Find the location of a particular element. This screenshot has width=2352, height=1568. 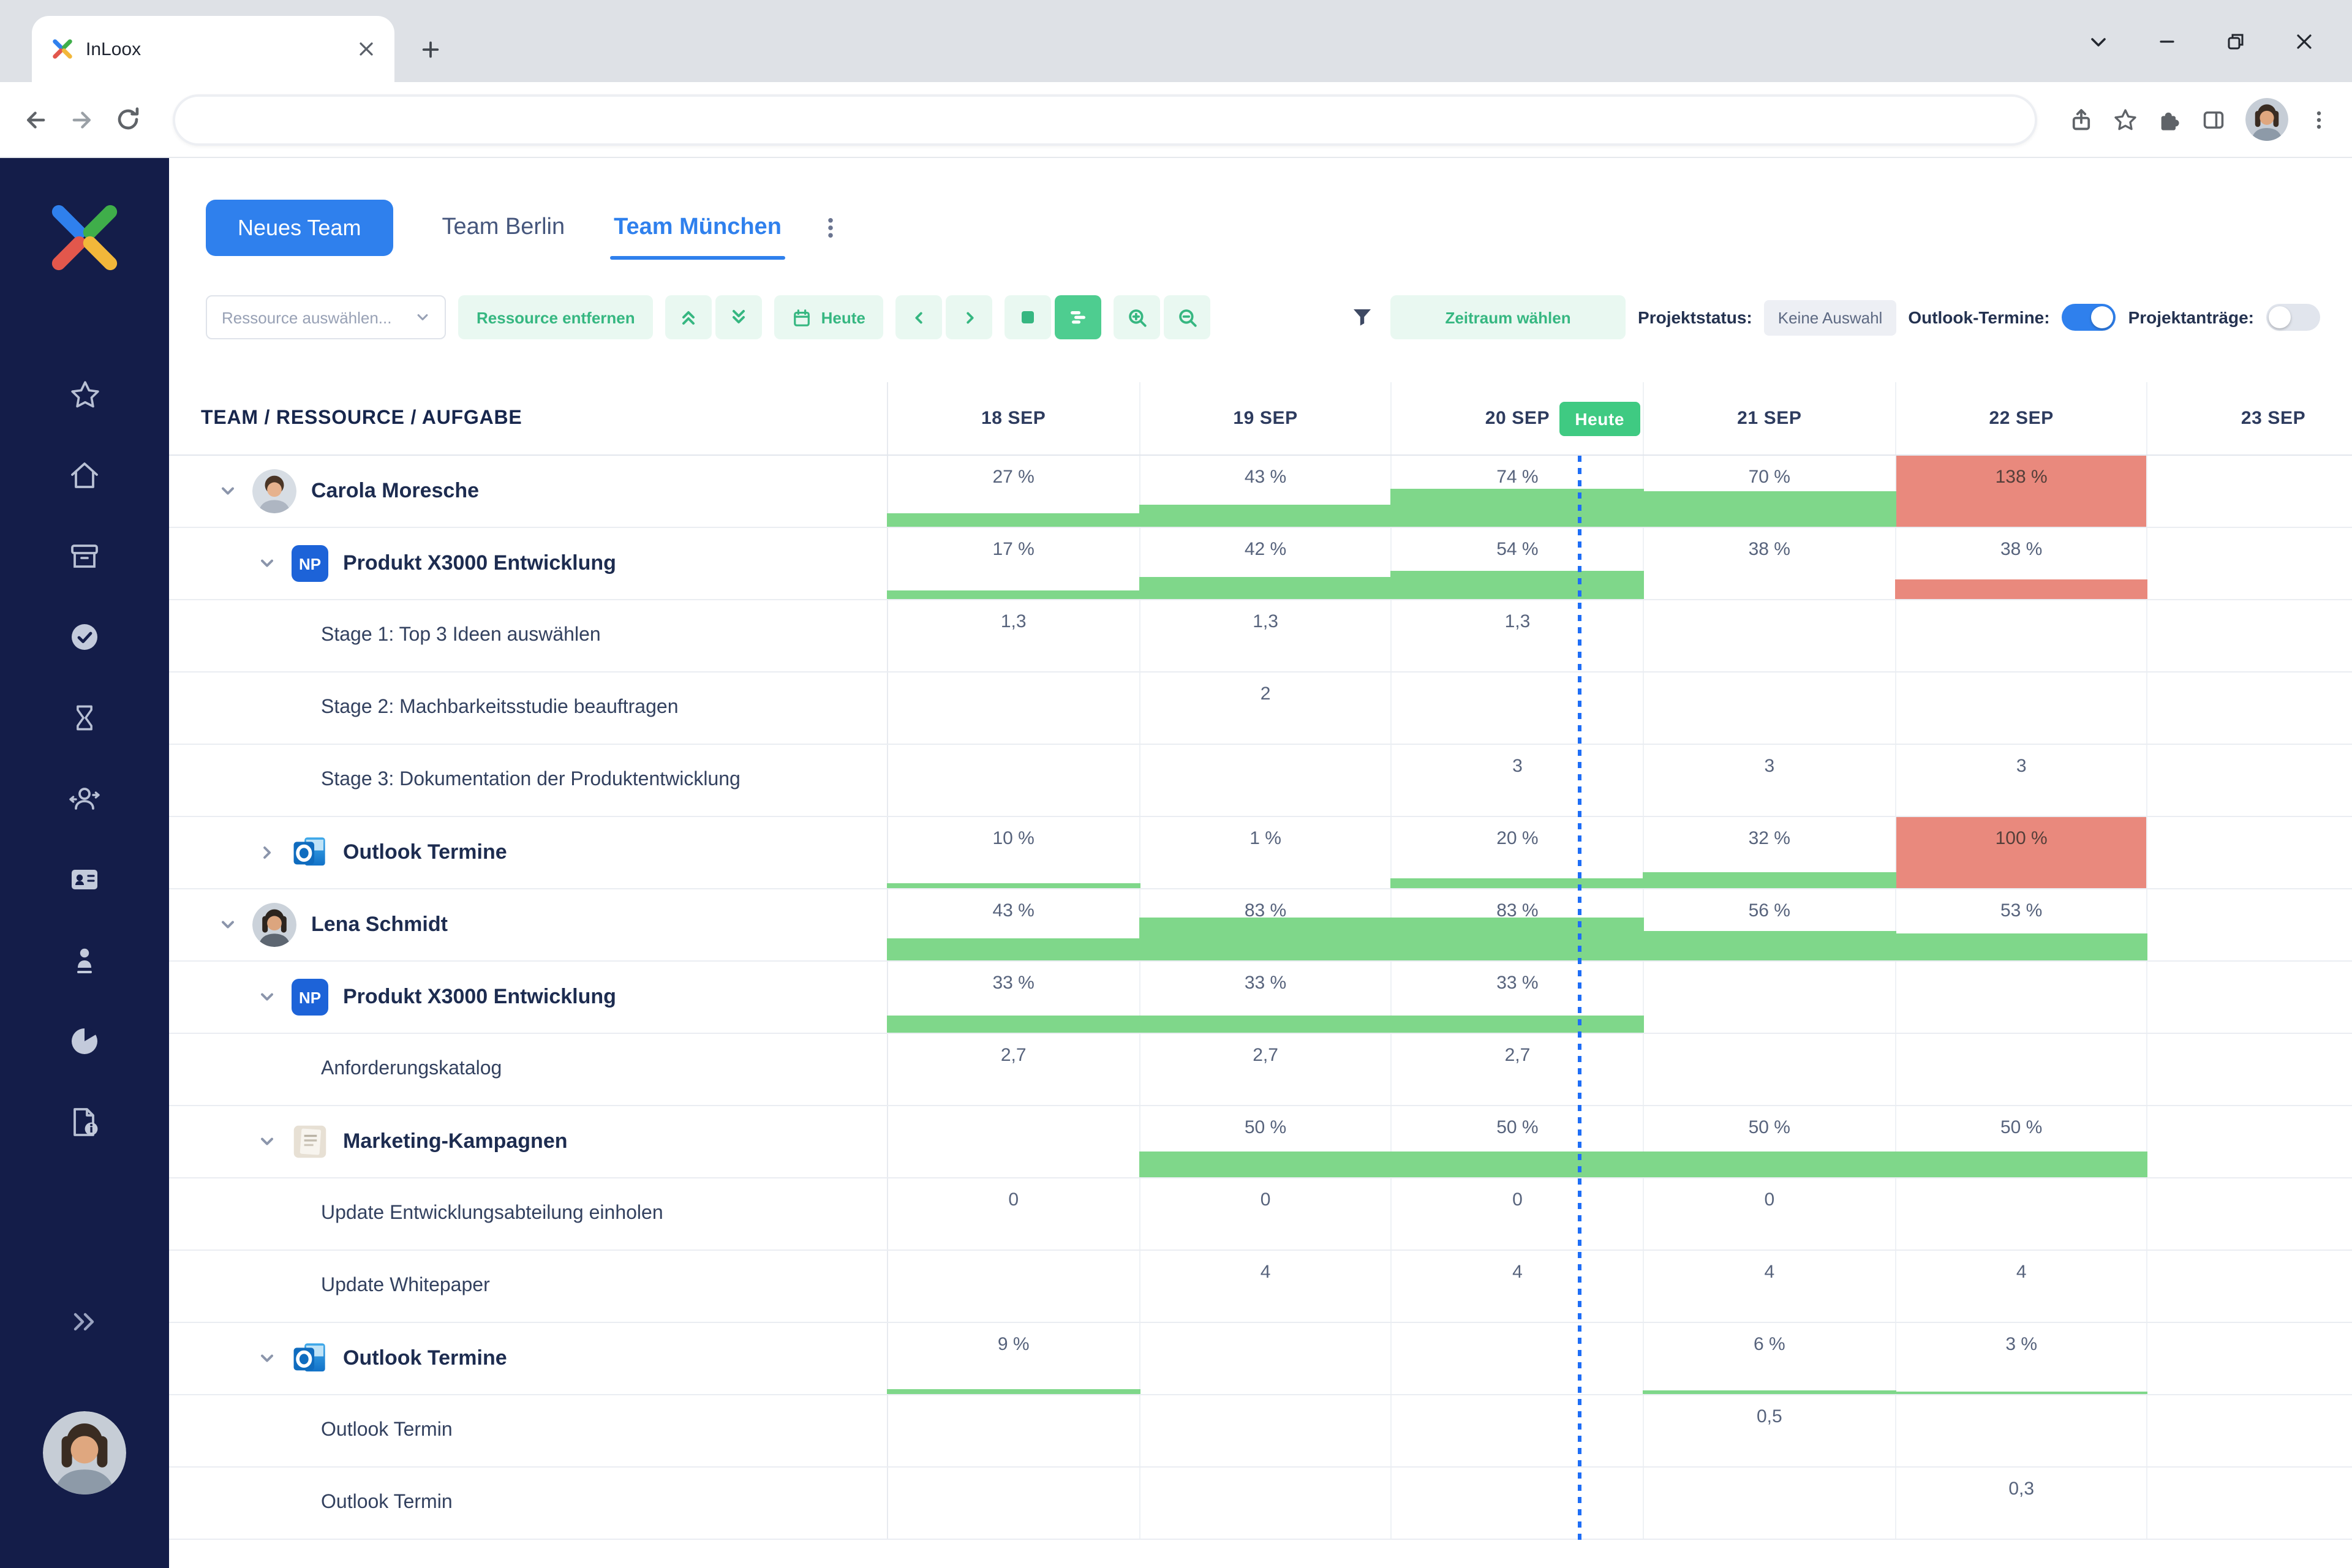

reload-button is located at coordinates (128, 120).